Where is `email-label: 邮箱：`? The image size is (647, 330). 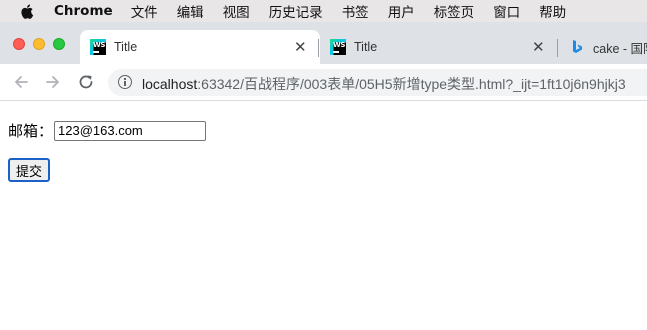
email-label: 邮箱： is located at coordinates (31, 131).